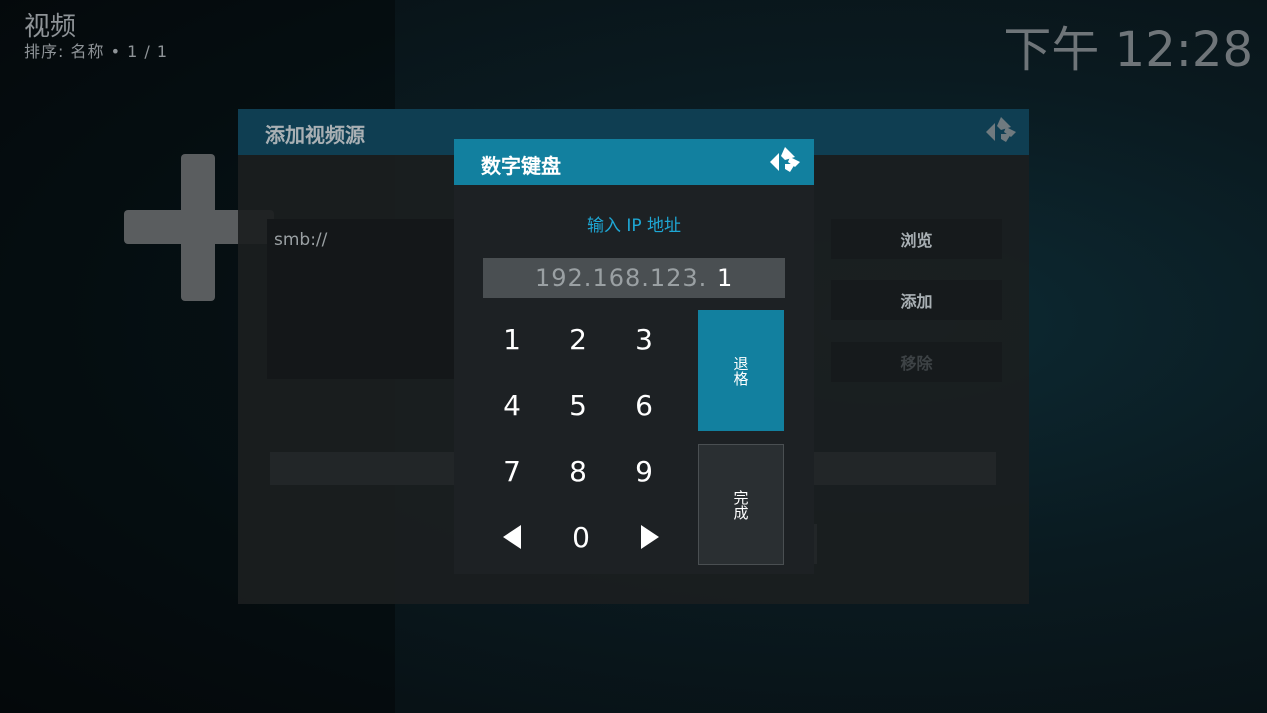 Image resolution: width=1267 pixels, height=713 pixels. I want to click on sort-info: 排序: 名称 • 1 / 1, so click(96, 51).